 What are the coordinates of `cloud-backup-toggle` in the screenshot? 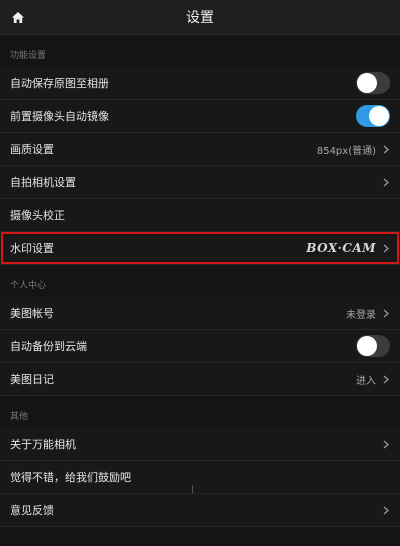 It's located at (373, 346).